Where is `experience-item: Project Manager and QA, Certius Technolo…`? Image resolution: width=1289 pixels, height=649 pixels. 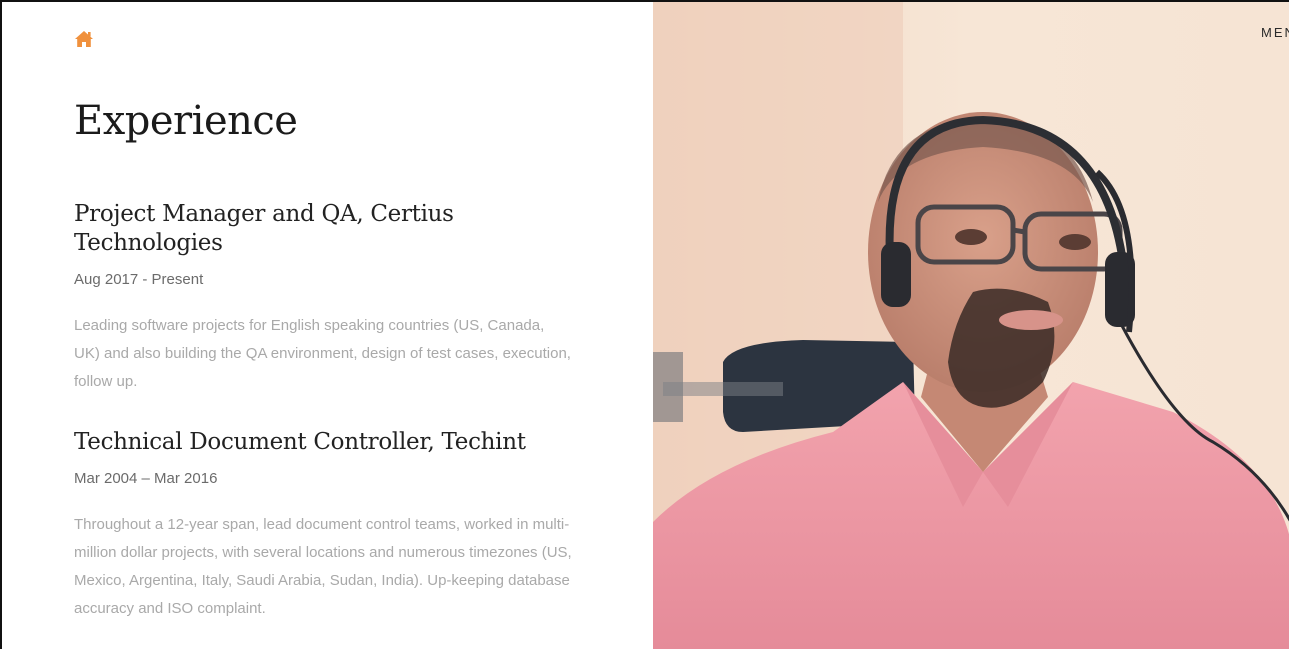 experience-item: Project Manager and QA, Certius Technolo… is located at coordinates (334, 298).